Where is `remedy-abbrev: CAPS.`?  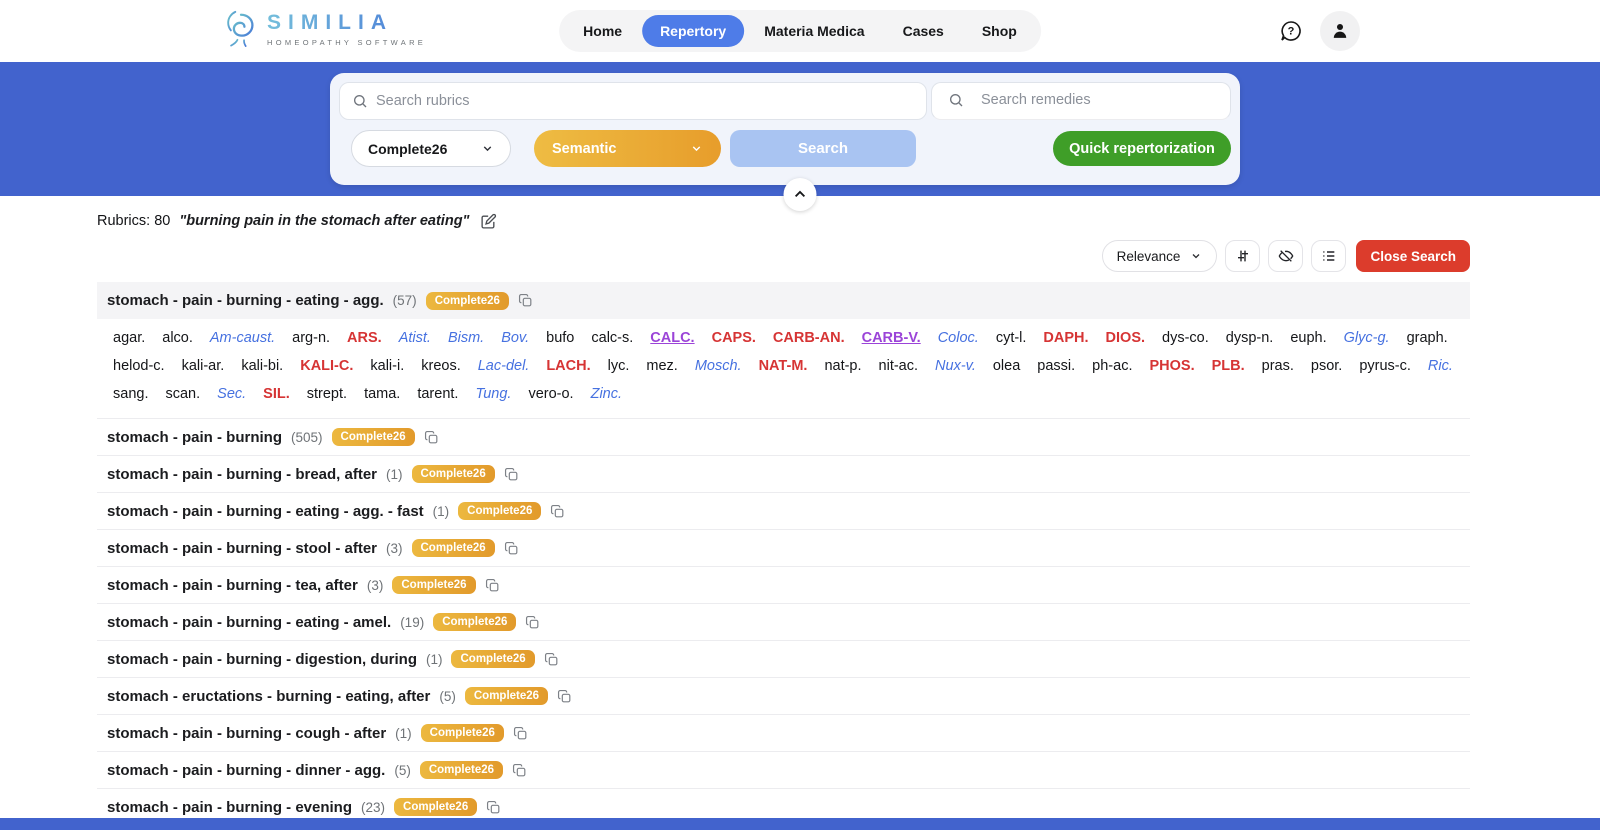
remedy-abbrev: CAPS. is located at coordinates (734, 338).